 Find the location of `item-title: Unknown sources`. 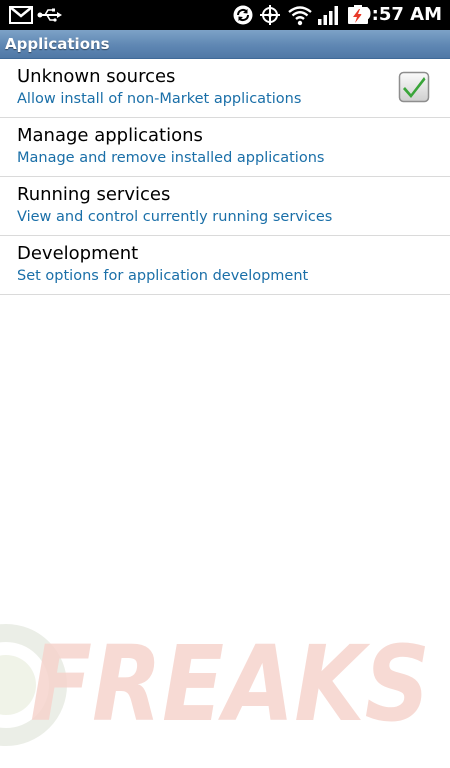

item-title: Unknown sources is located at coordinates (96, 76).